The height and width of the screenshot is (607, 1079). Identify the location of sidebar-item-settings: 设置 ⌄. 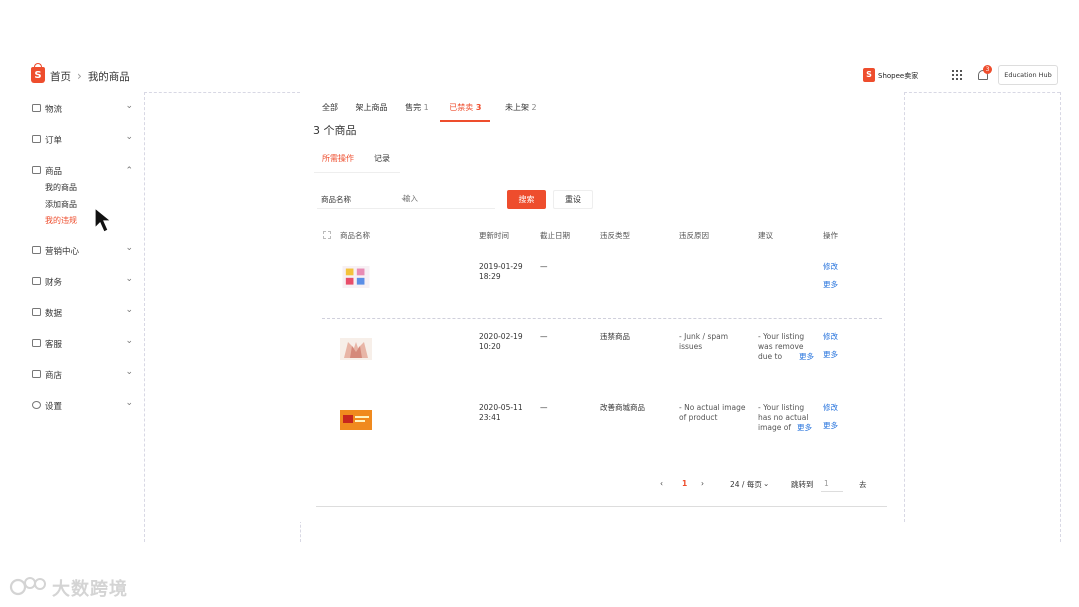
(85, 412).